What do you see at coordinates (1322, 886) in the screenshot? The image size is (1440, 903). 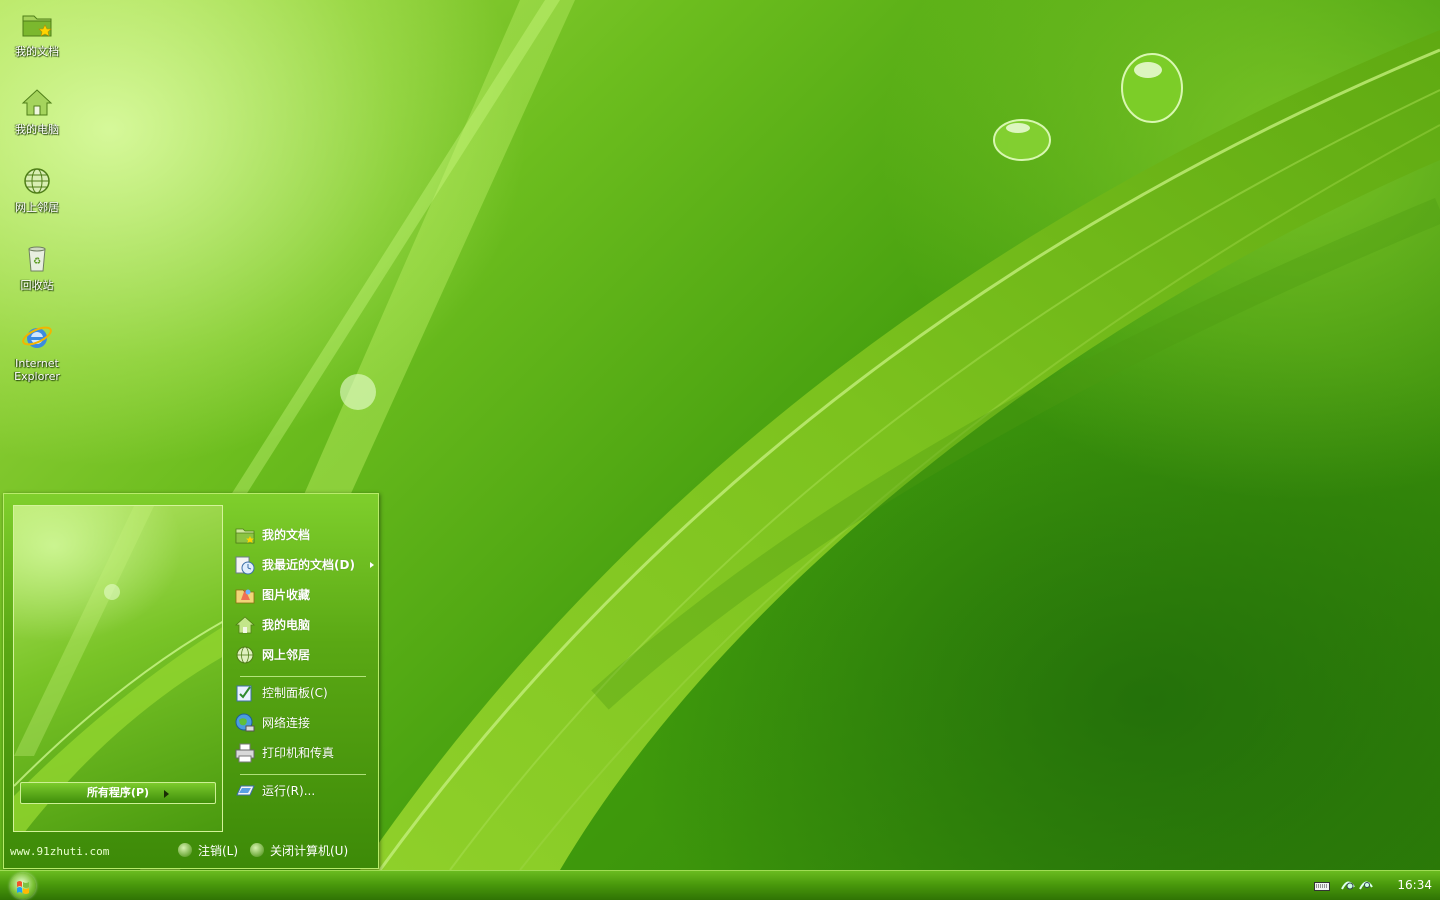 I see `keyboard-icon` at bounding box center [1322, 886].